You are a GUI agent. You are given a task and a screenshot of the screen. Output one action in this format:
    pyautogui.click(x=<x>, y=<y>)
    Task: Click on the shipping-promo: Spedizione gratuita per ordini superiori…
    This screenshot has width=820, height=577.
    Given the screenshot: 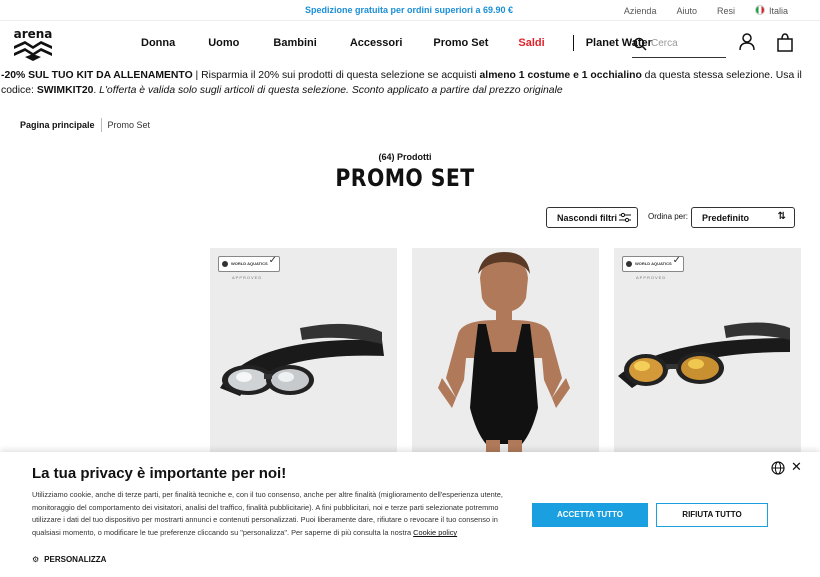 What is the action you would take?
    pyautogui.click(x=409, y=10)
    